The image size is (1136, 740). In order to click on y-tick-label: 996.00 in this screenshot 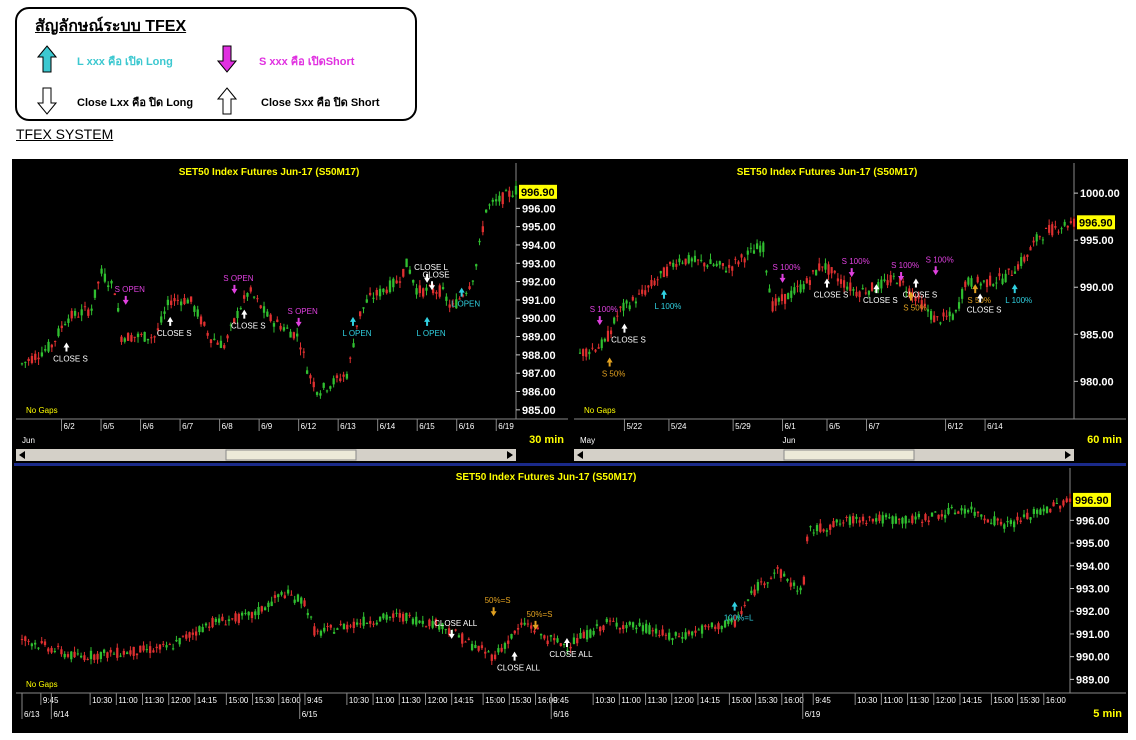, I will do `click(539, 209)`.